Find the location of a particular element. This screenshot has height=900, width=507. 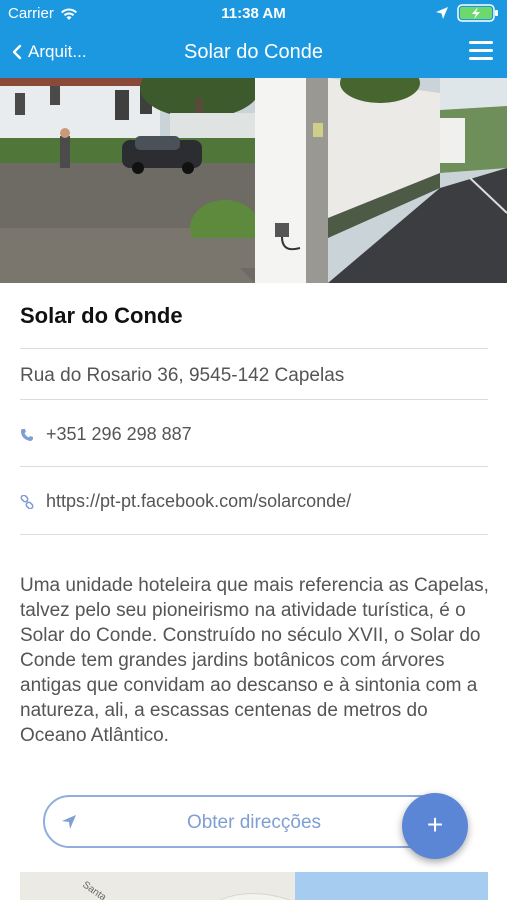

place-title: Solar do Conde is located at coordinates (101, 315).